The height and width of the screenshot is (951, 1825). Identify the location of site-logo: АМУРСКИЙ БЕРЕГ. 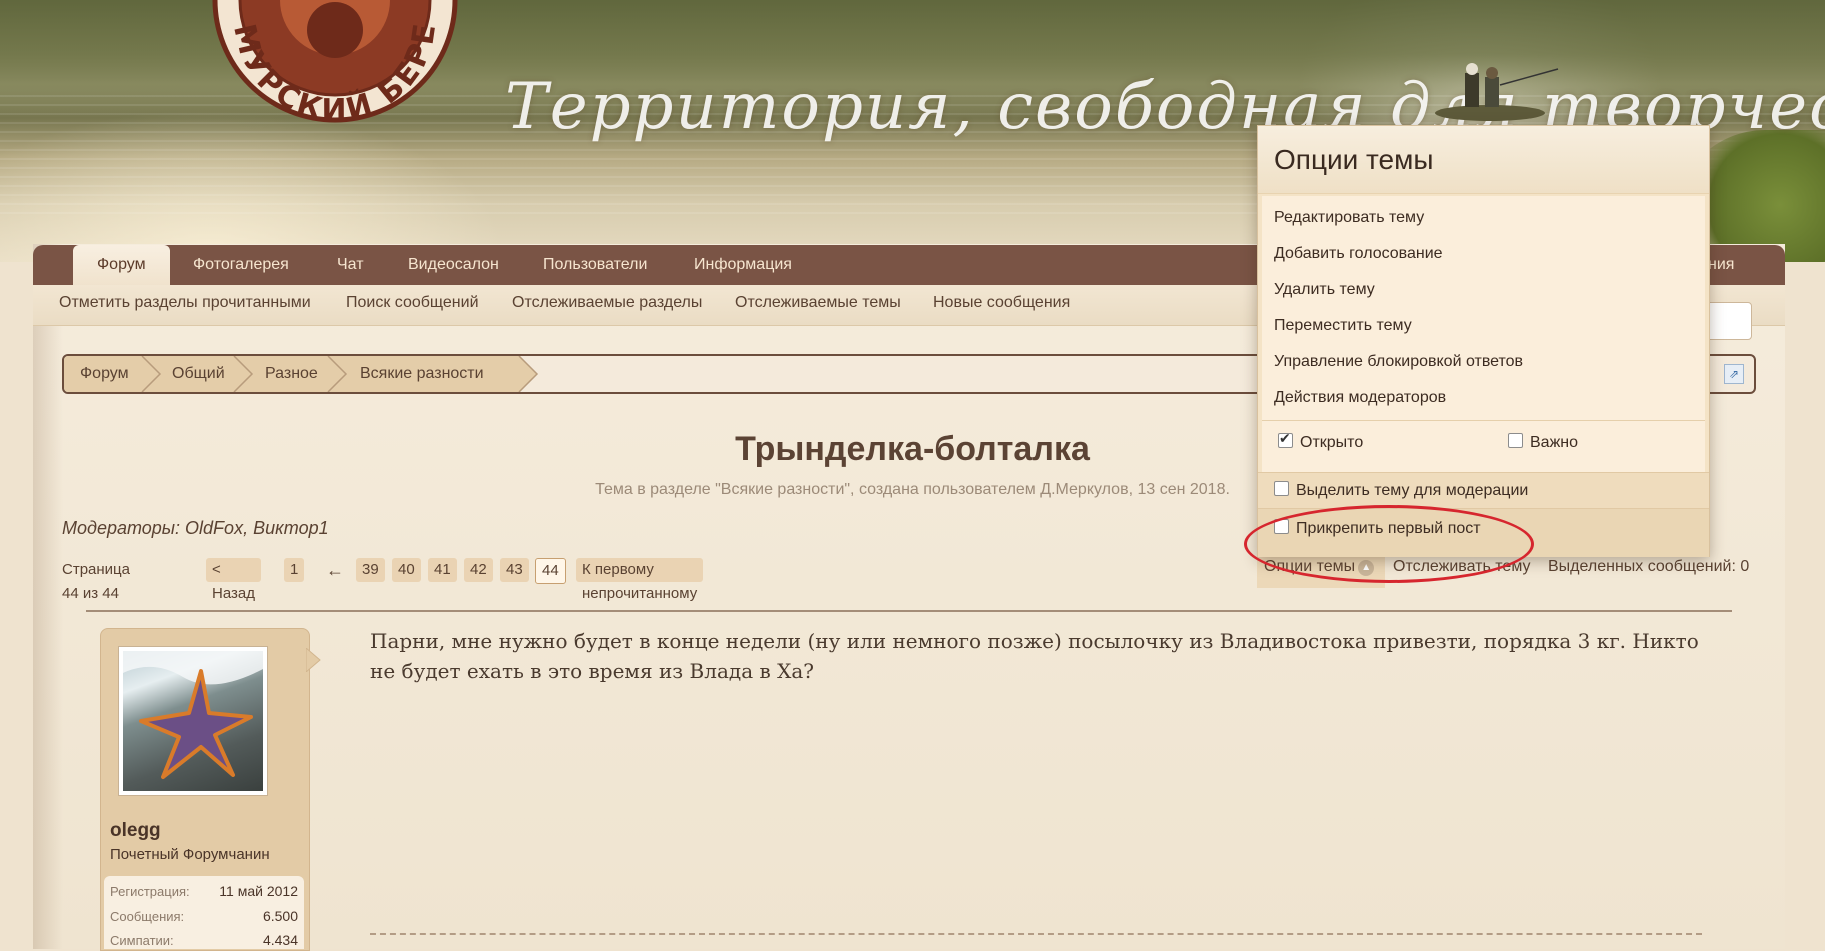
(335, 80).